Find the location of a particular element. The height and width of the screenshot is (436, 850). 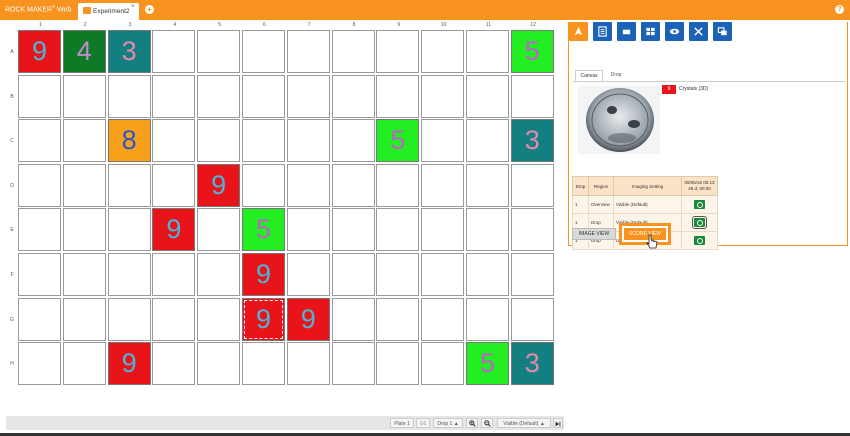

well-f3 is located at coordinates (129, 274).